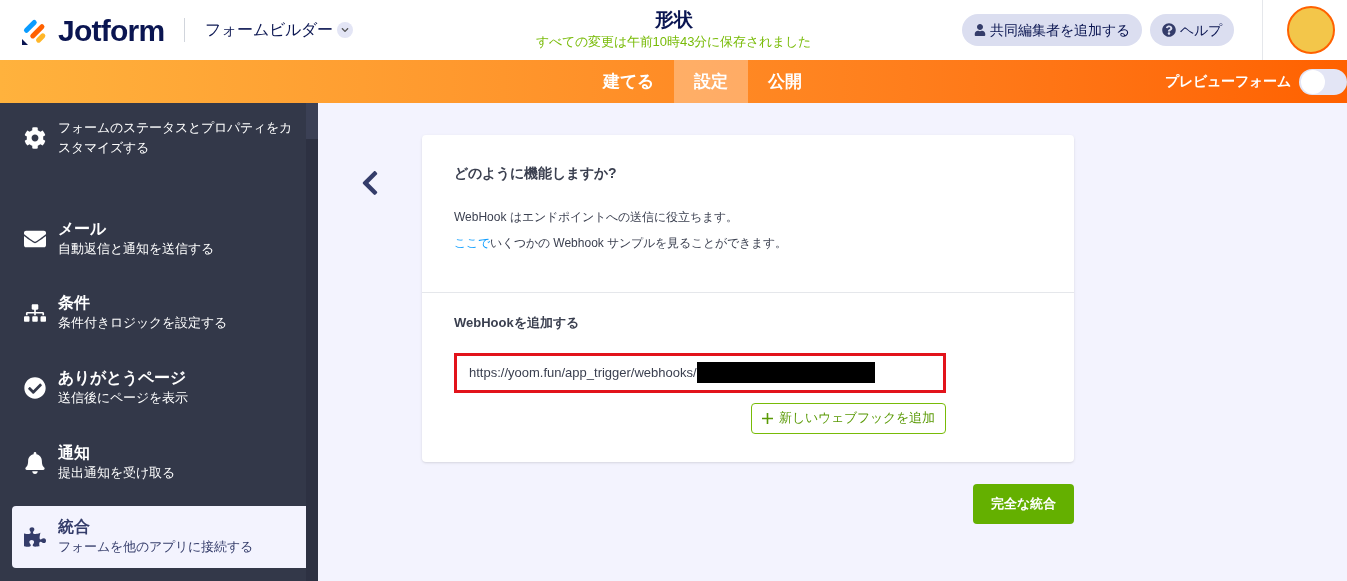  I want to click on plus-icon, so click(767, 418).